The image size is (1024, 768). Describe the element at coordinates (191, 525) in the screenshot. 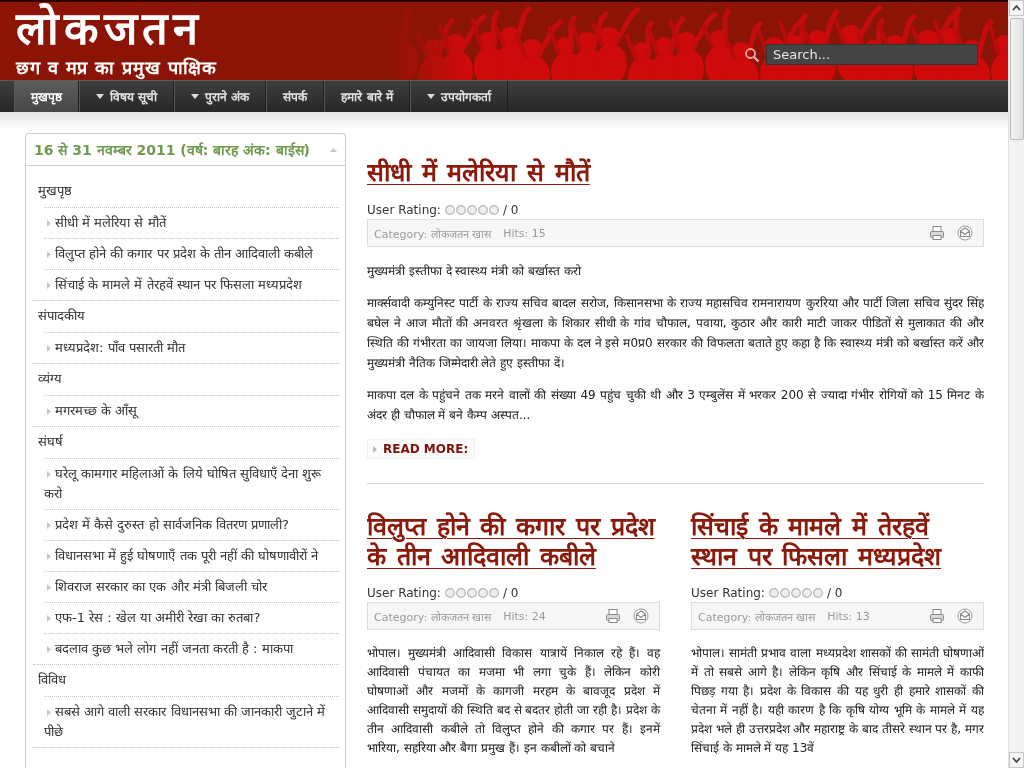

I see `sidebar-article-link: प्रदेश में कैसे दुरुस्त हो सार्वजनिक वितरण प्रणाली?` at that location.